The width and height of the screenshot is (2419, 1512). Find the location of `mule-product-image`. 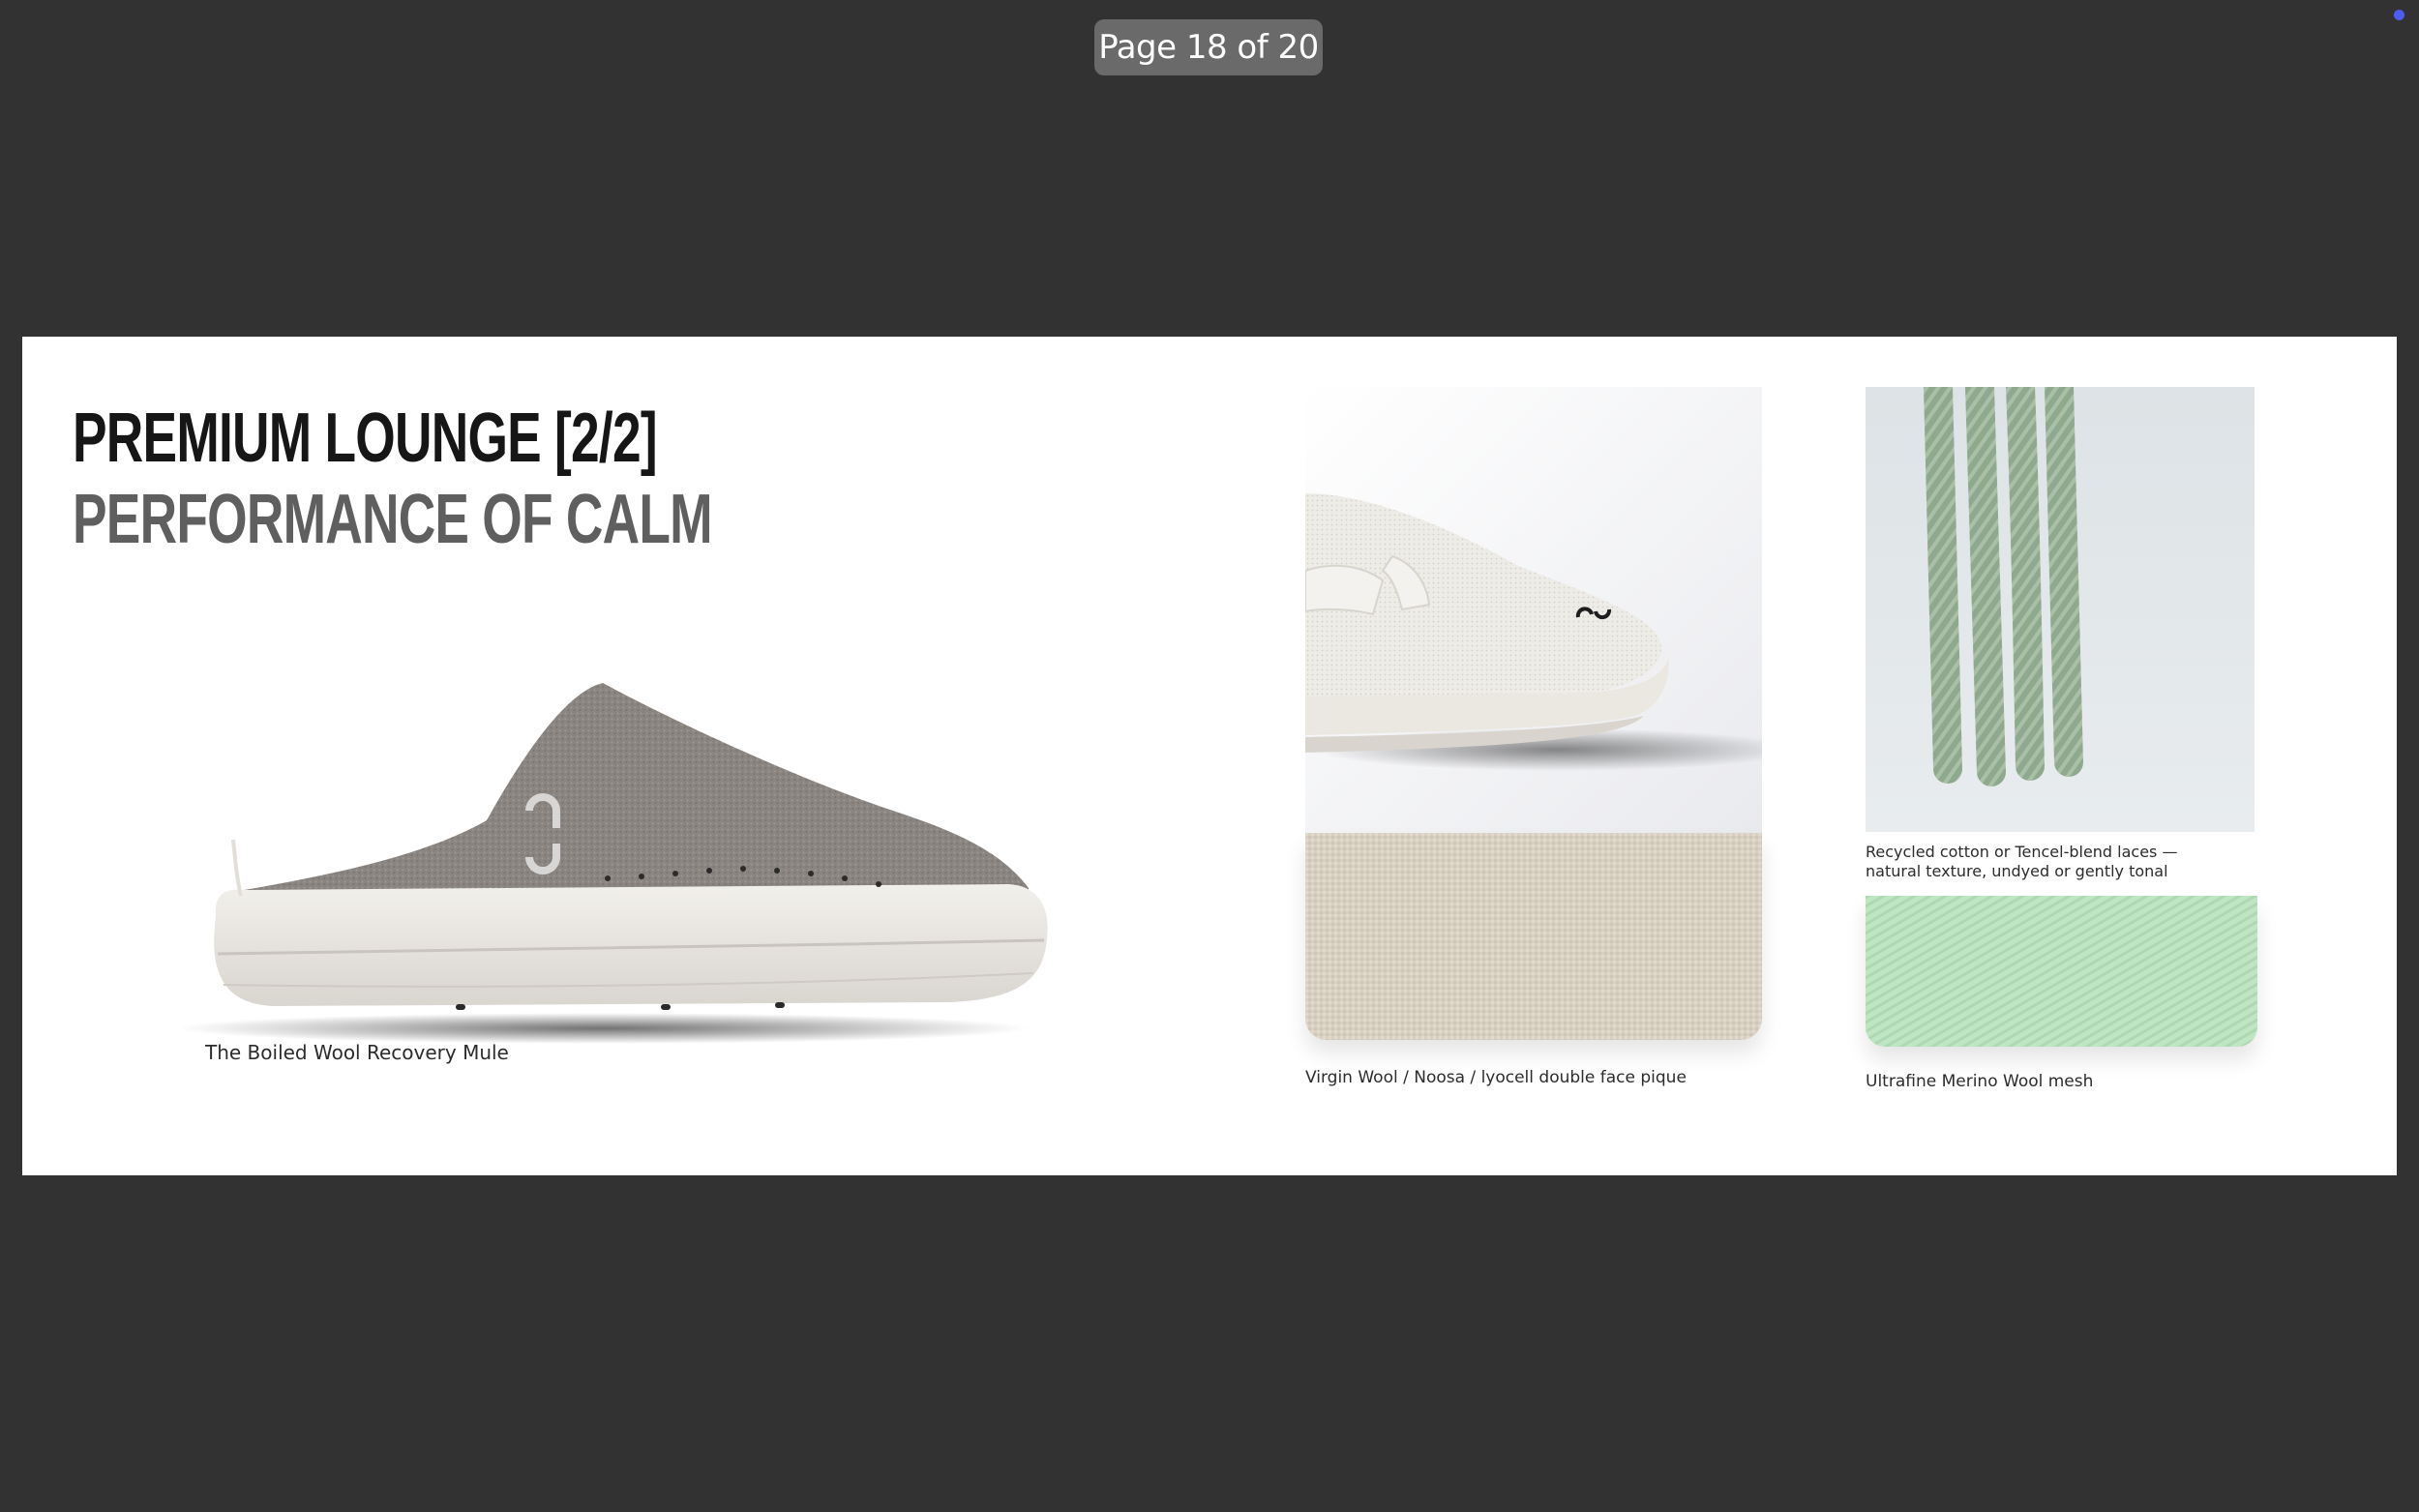

mule-product-image is located at coordinates (613, 864).